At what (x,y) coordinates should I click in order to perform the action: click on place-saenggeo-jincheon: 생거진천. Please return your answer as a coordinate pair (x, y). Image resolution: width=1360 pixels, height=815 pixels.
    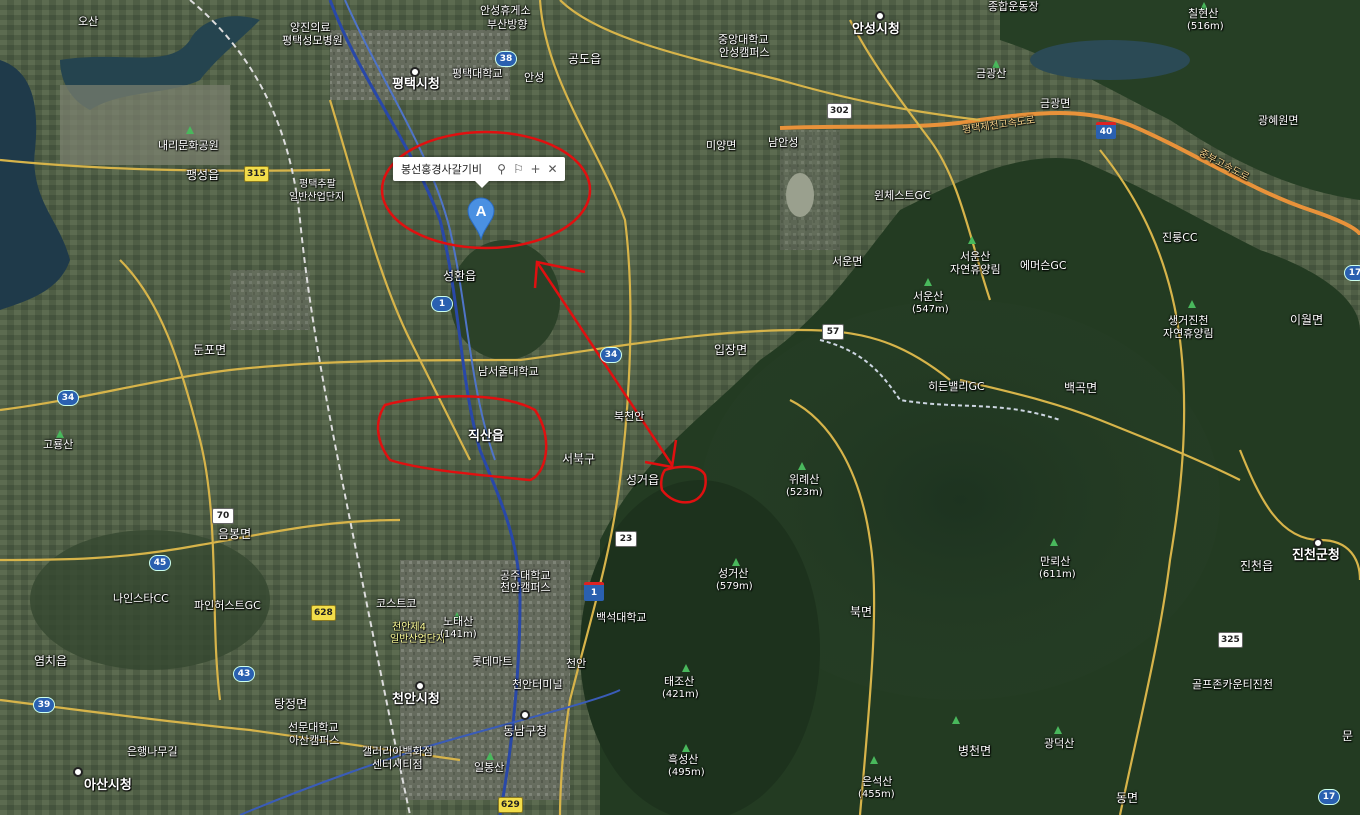
    Looking at the image, I should click on (1188, 320).